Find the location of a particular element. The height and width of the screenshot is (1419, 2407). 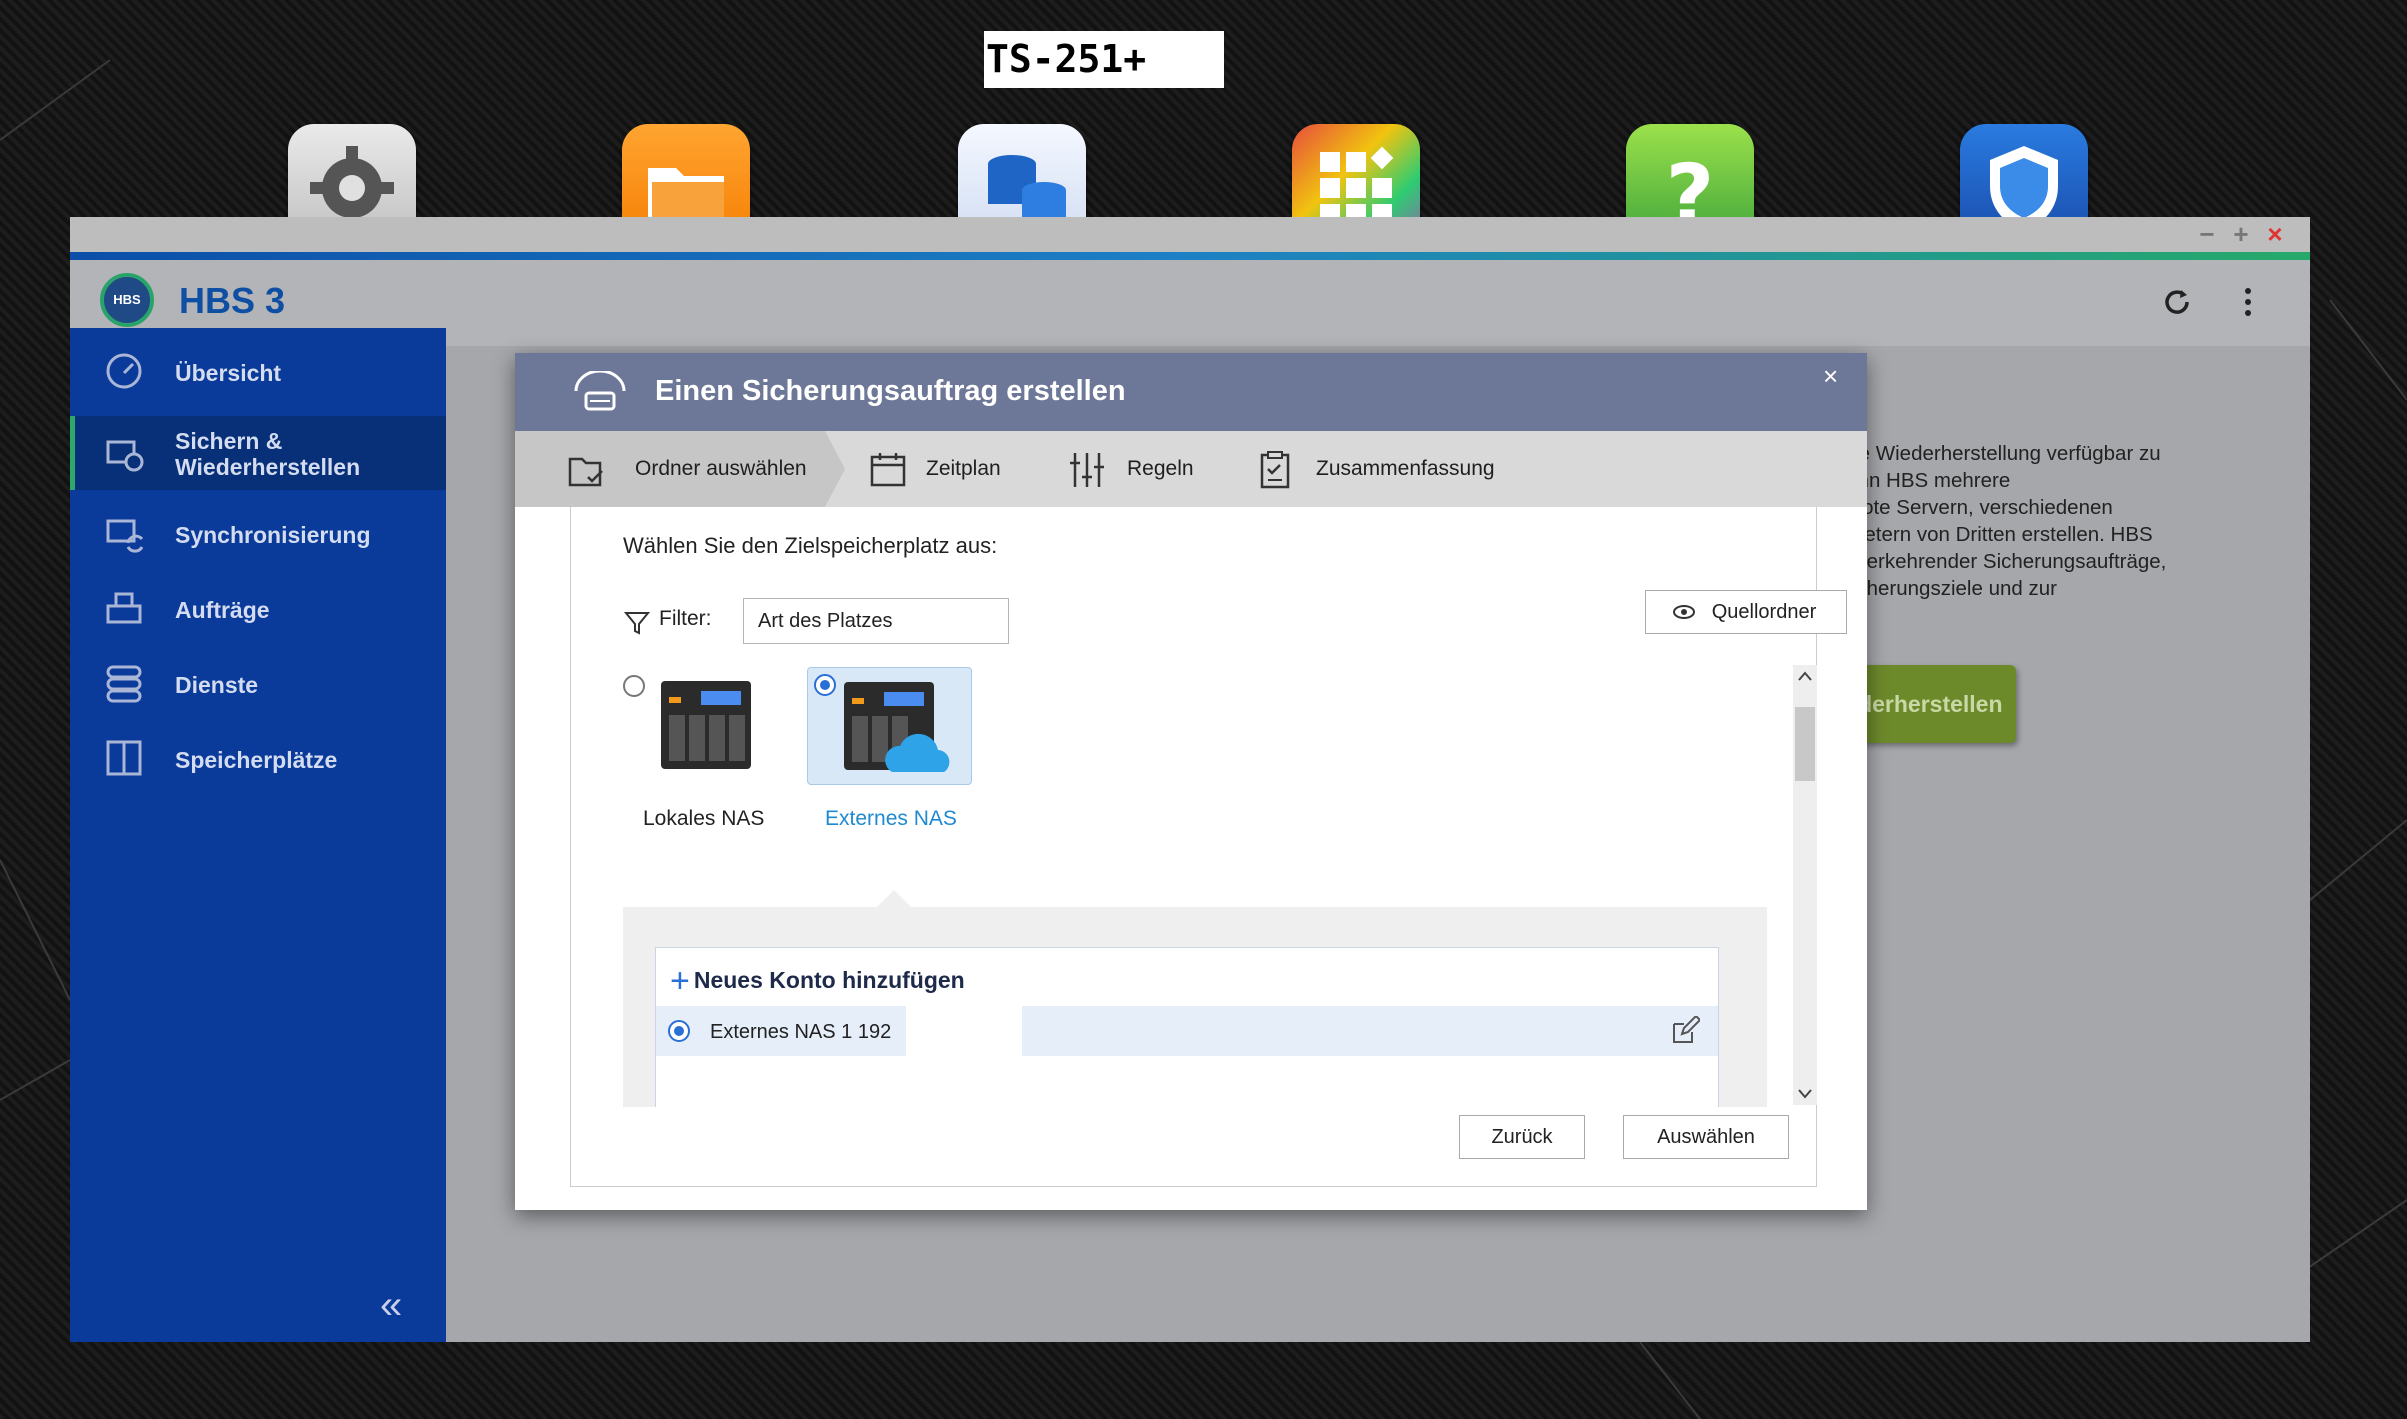

external-nas-label: Externes NAS is located at coordinates (891, 818).